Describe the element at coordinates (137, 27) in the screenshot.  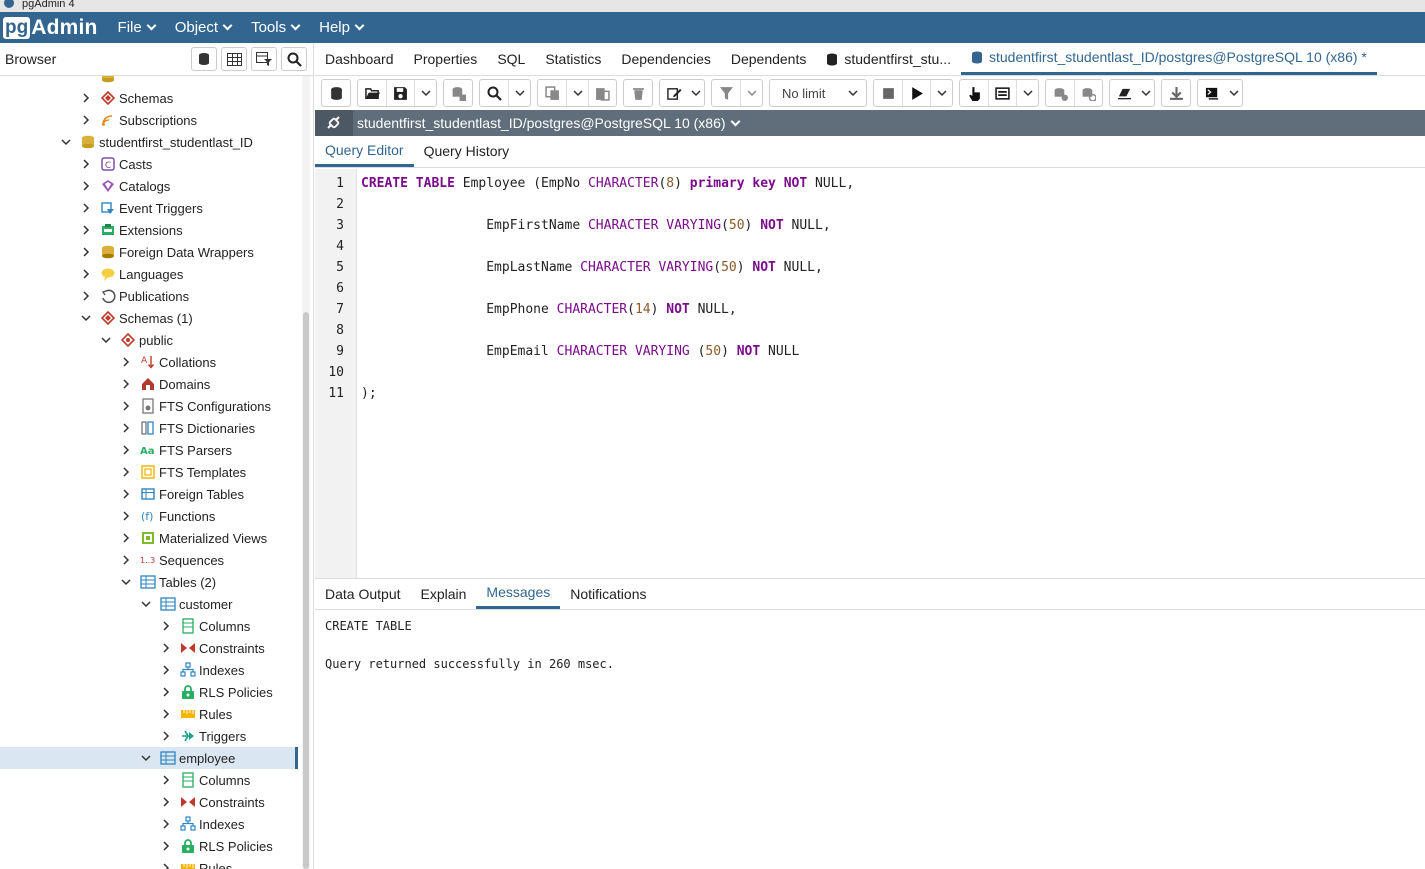
I see `menu-file: File` at that location.